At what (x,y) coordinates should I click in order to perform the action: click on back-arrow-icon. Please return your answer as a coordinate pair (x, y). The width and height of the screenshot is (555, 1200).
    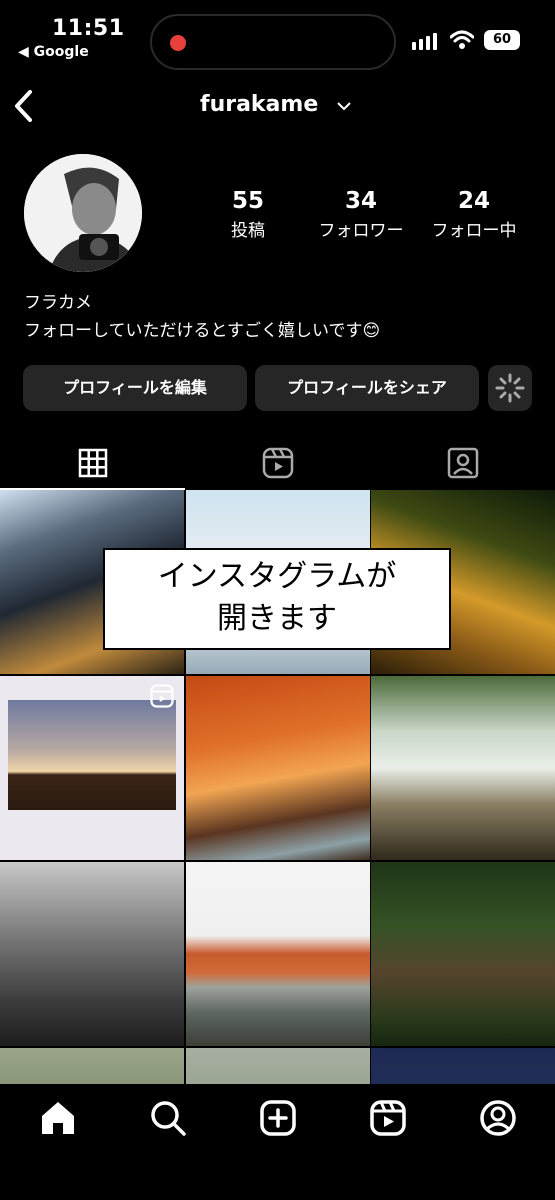
    Looking at the image, I should click on (24, 106).